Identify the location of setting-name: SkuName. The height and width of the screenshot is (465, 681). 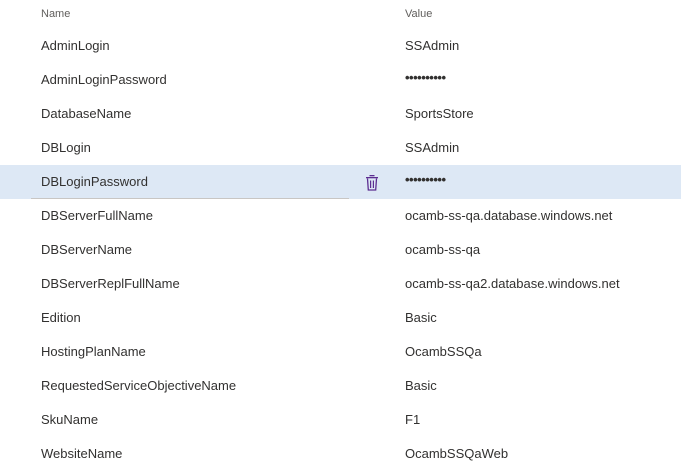
(70, 419).